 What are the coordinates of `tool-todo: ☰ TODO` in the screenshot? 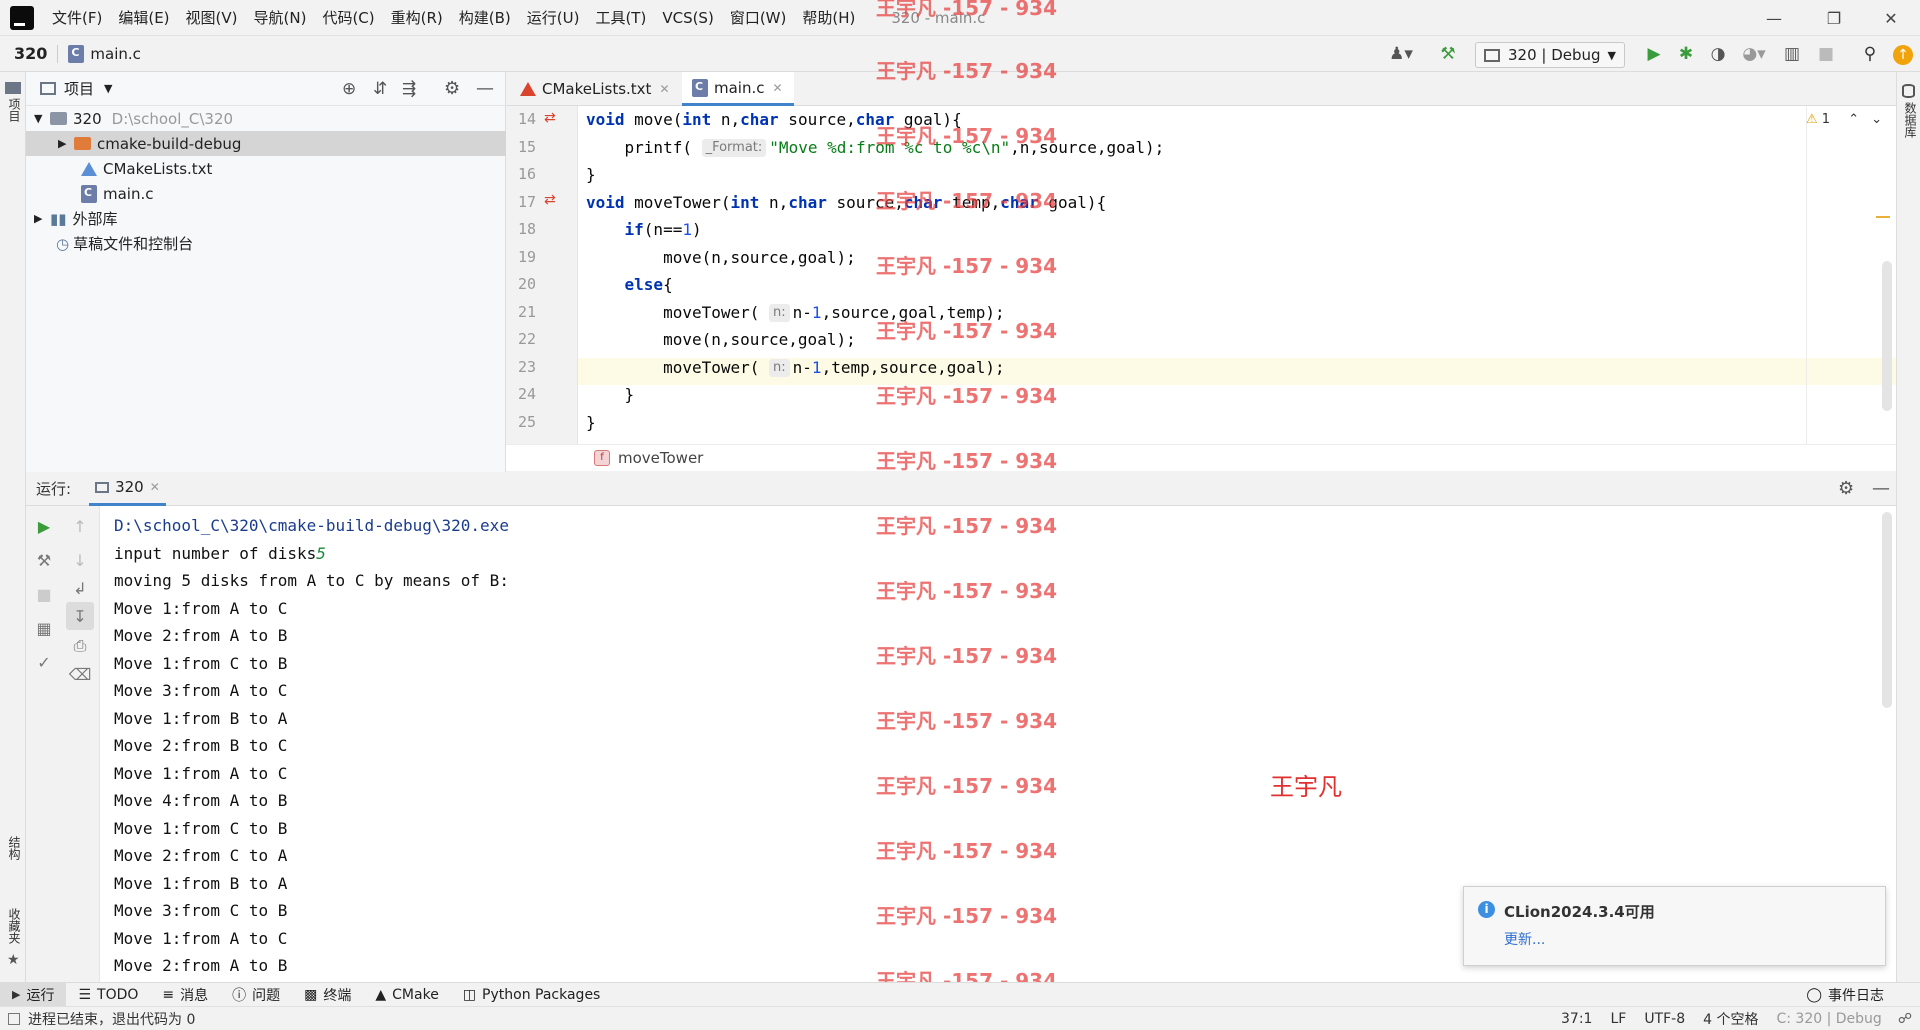 It's located at (108, 995).